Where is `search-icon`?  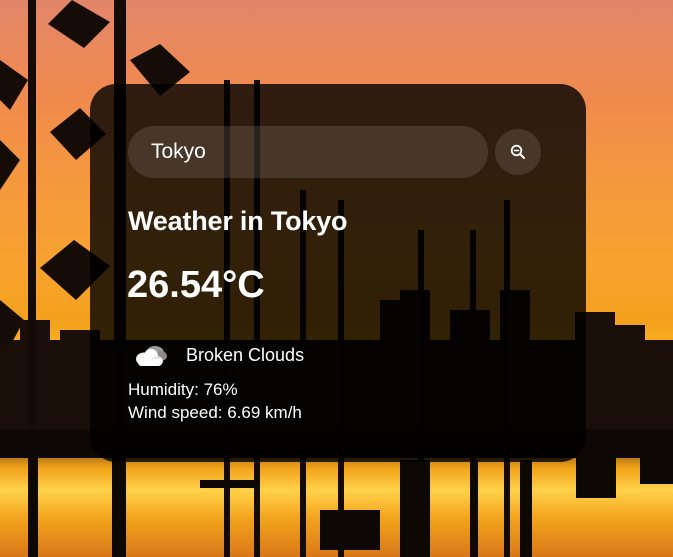 search-icon is located at coordinates (517, 151).